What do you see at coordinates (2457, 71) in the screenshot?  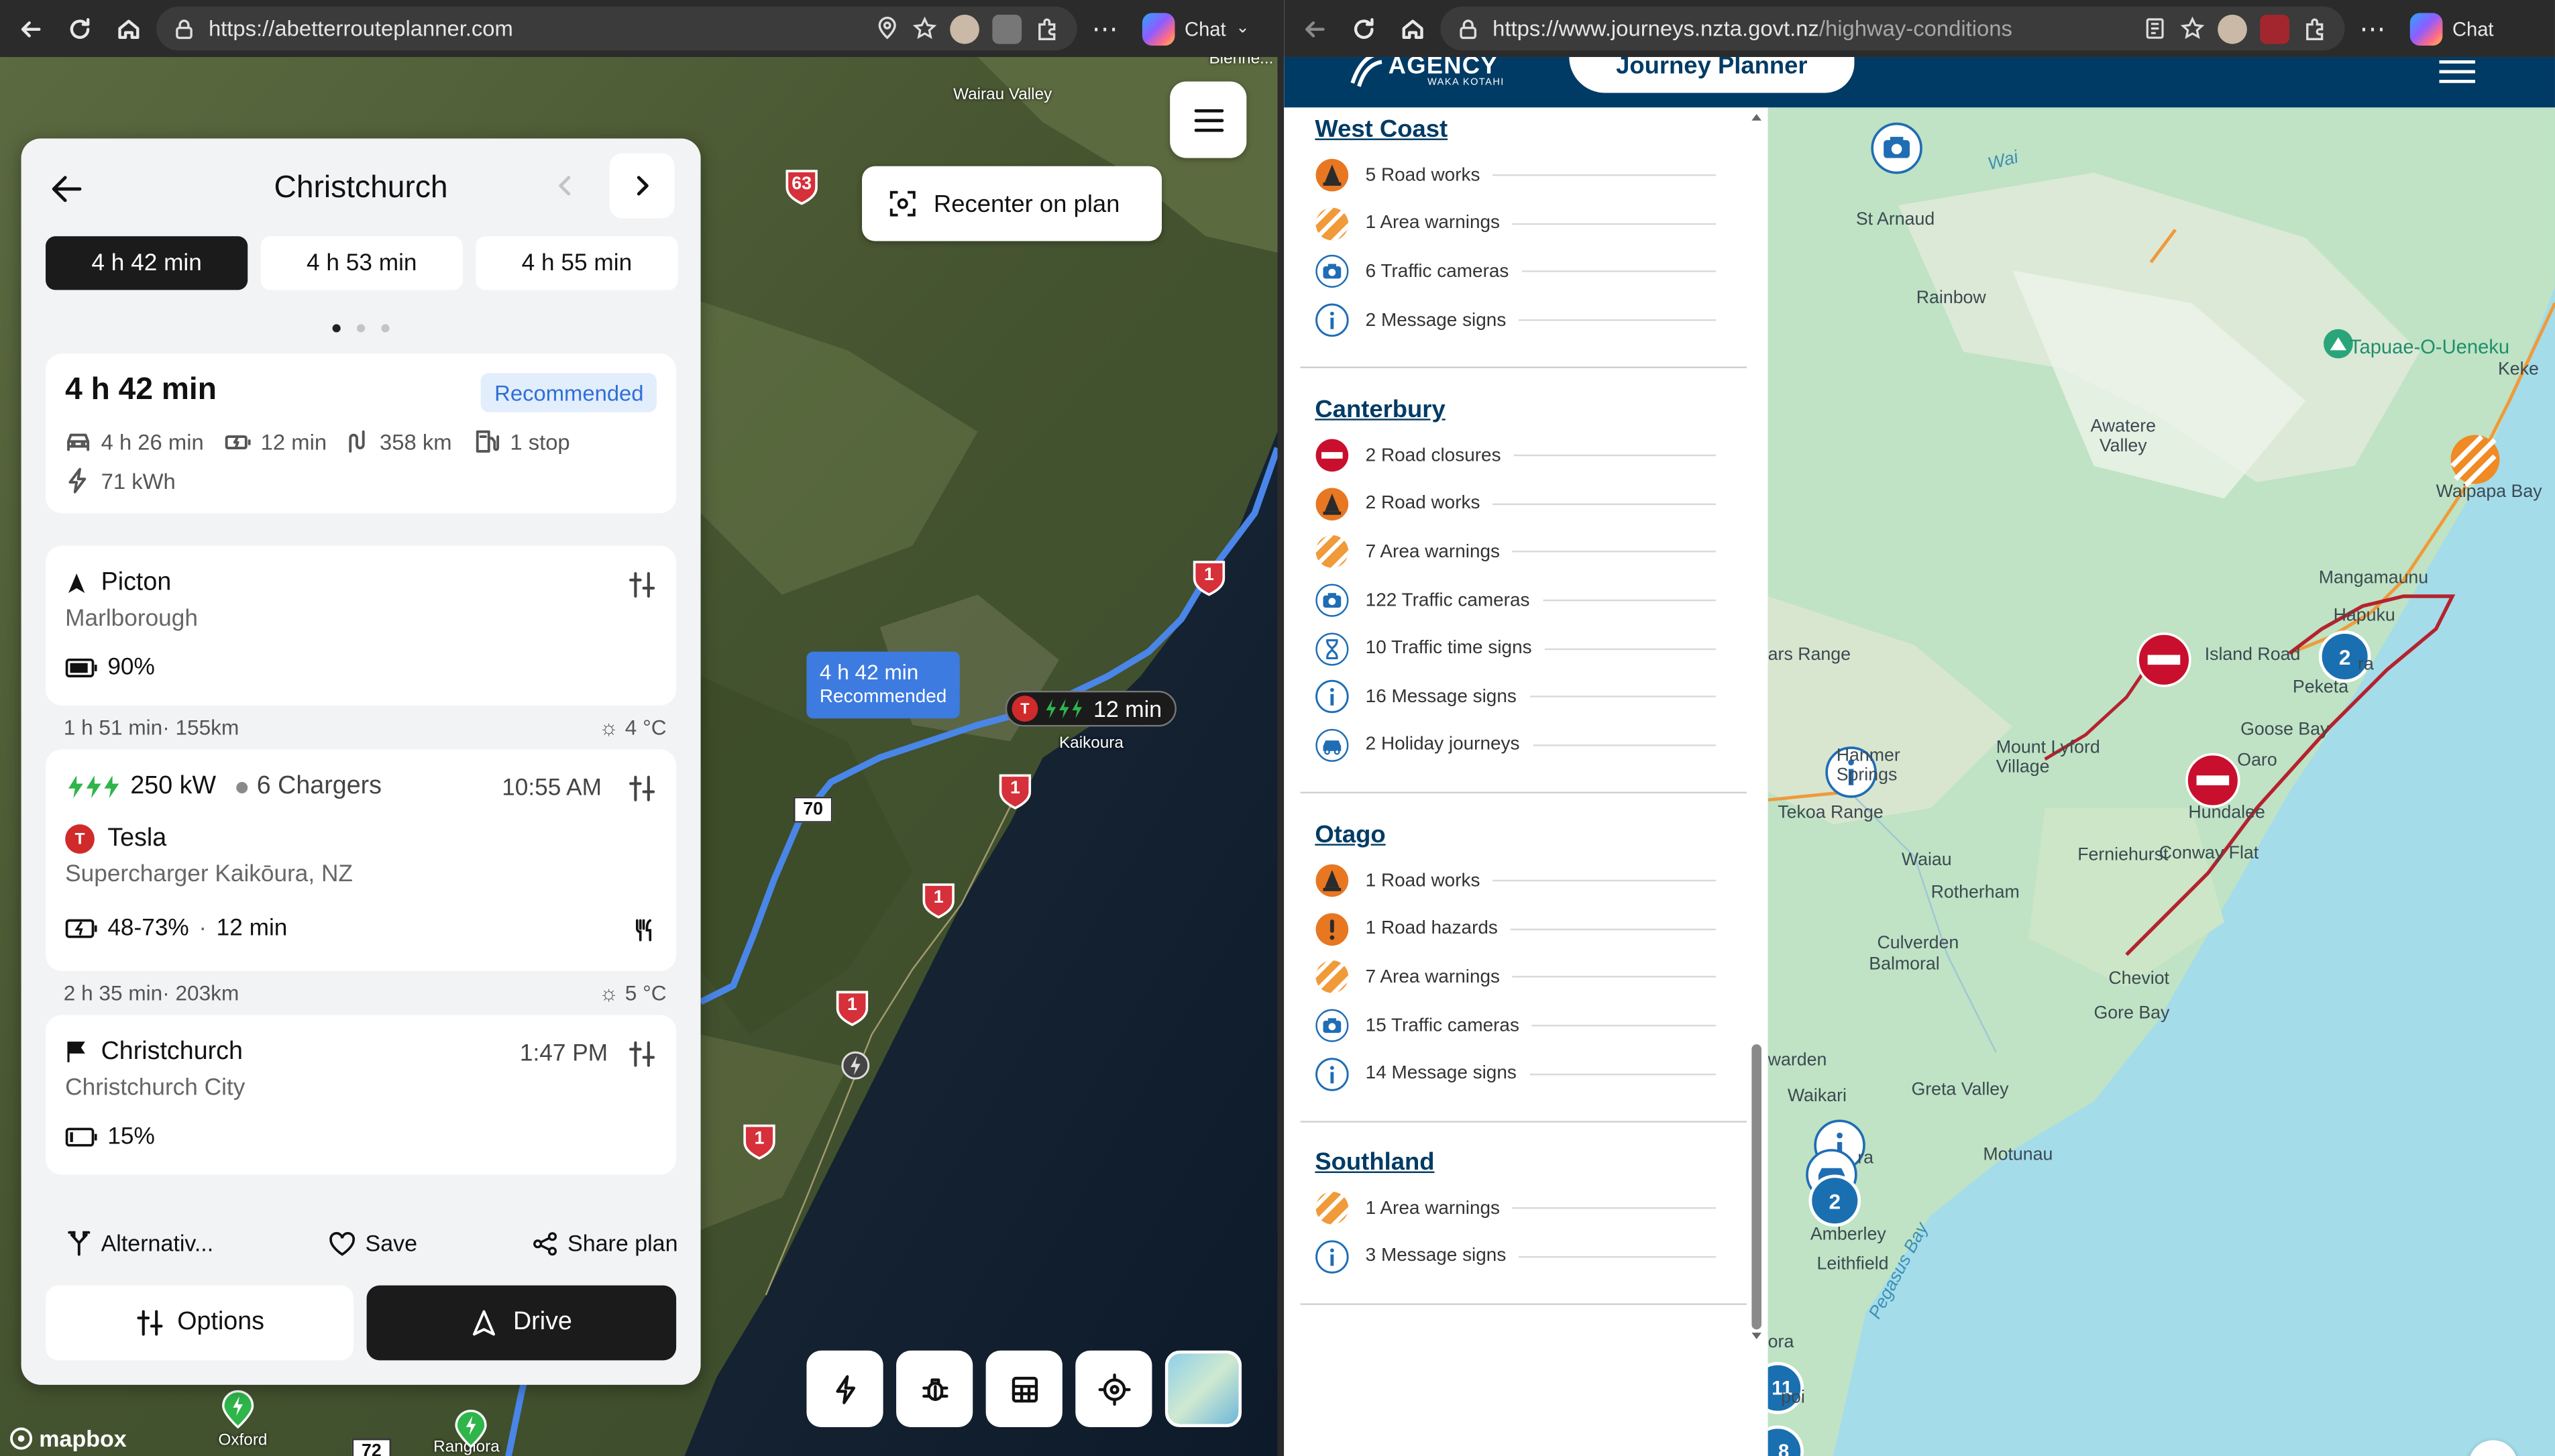 I see `hamburger-icon` at bounding box center [2457, 71].